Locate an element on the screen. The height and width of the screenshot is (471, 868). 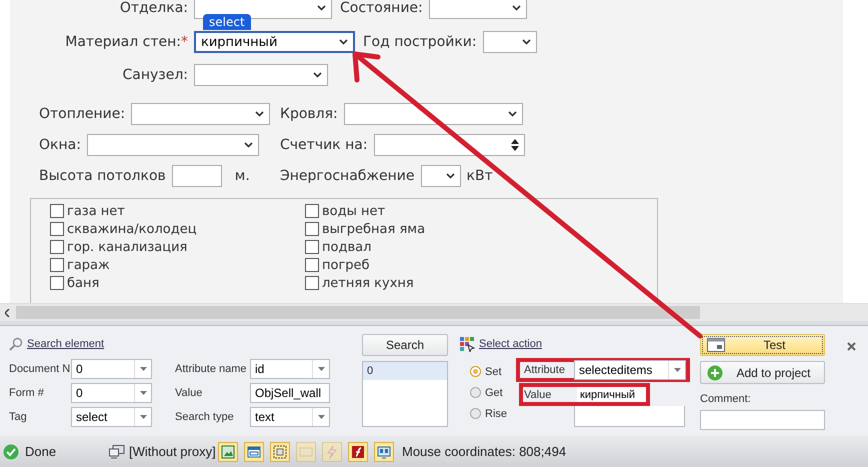
list-item: 0 is located at coordinates (405, 371).